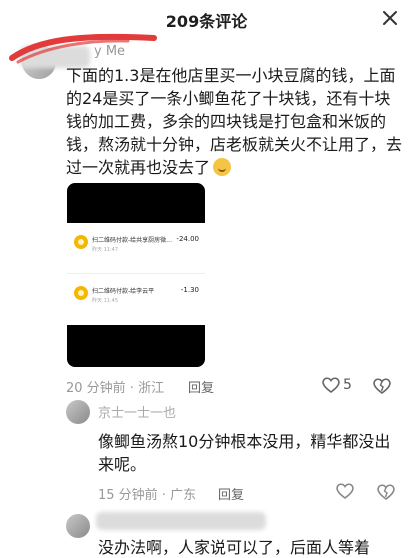  Describe the element at coordinates (147, 495) in the screenshot. I see `comment-time-location: 15 分钟前 · 广东` at that location.